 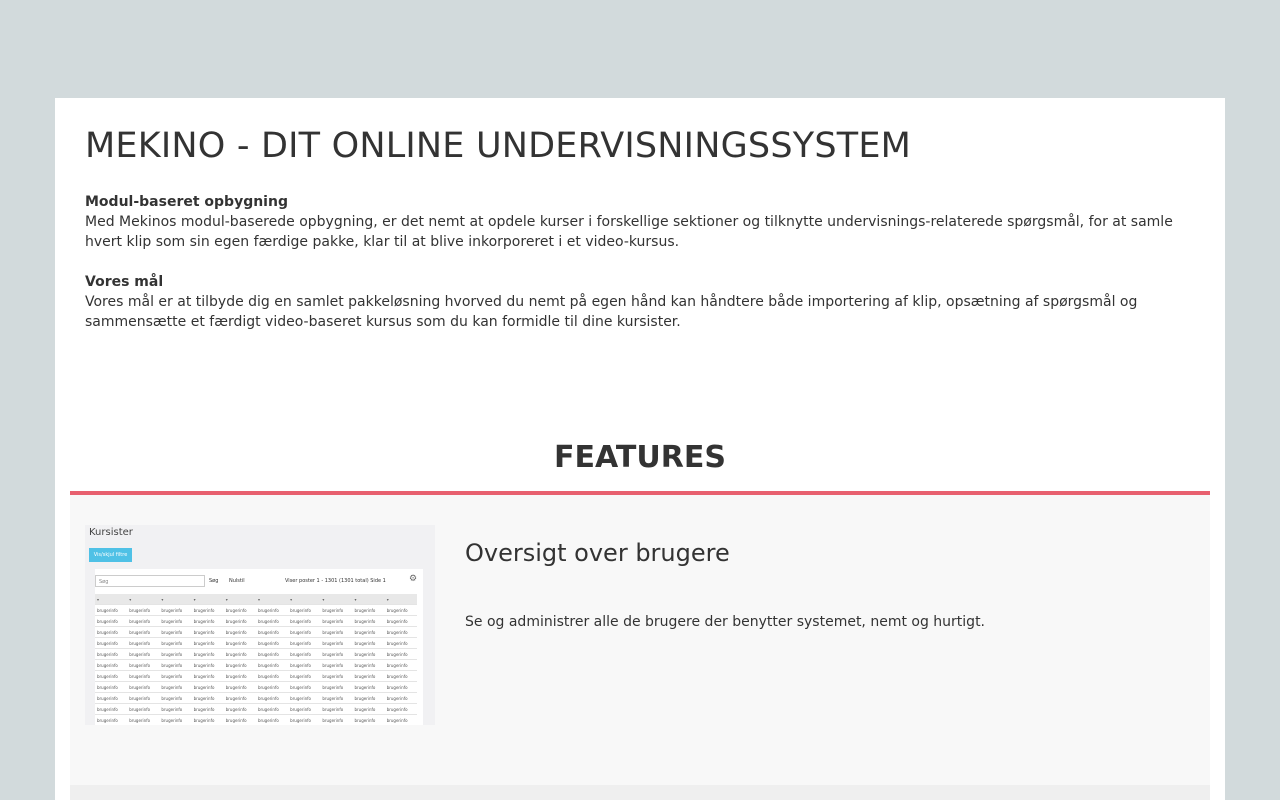 What do you see at coordinates (214, 581) in the screenshot?
I see `thumbnail-search-button: Søg` at bounding box center [214, 581].